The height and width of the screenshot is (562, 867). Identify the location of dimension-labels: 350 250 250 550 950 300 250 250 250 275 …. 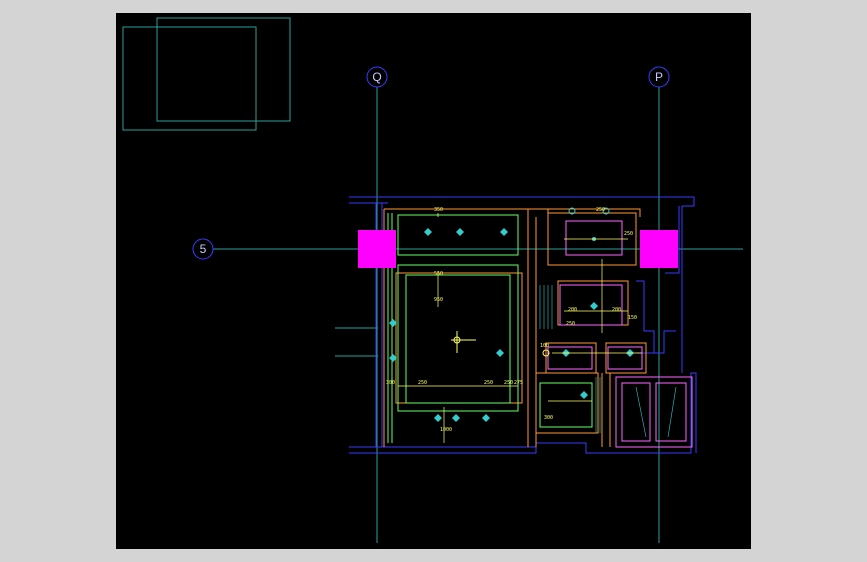
(511, 320).